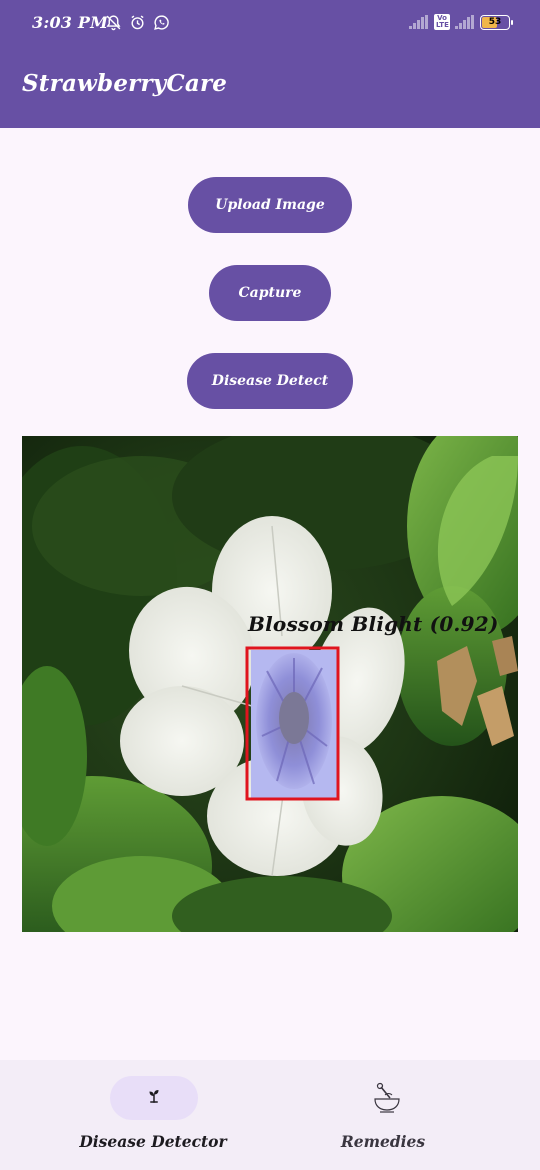 The width and height of the screenshot is (540, 1170). Describe the element at coordinates (113, 22) in the screenshot. I see `notifications-off-icon` at that location.